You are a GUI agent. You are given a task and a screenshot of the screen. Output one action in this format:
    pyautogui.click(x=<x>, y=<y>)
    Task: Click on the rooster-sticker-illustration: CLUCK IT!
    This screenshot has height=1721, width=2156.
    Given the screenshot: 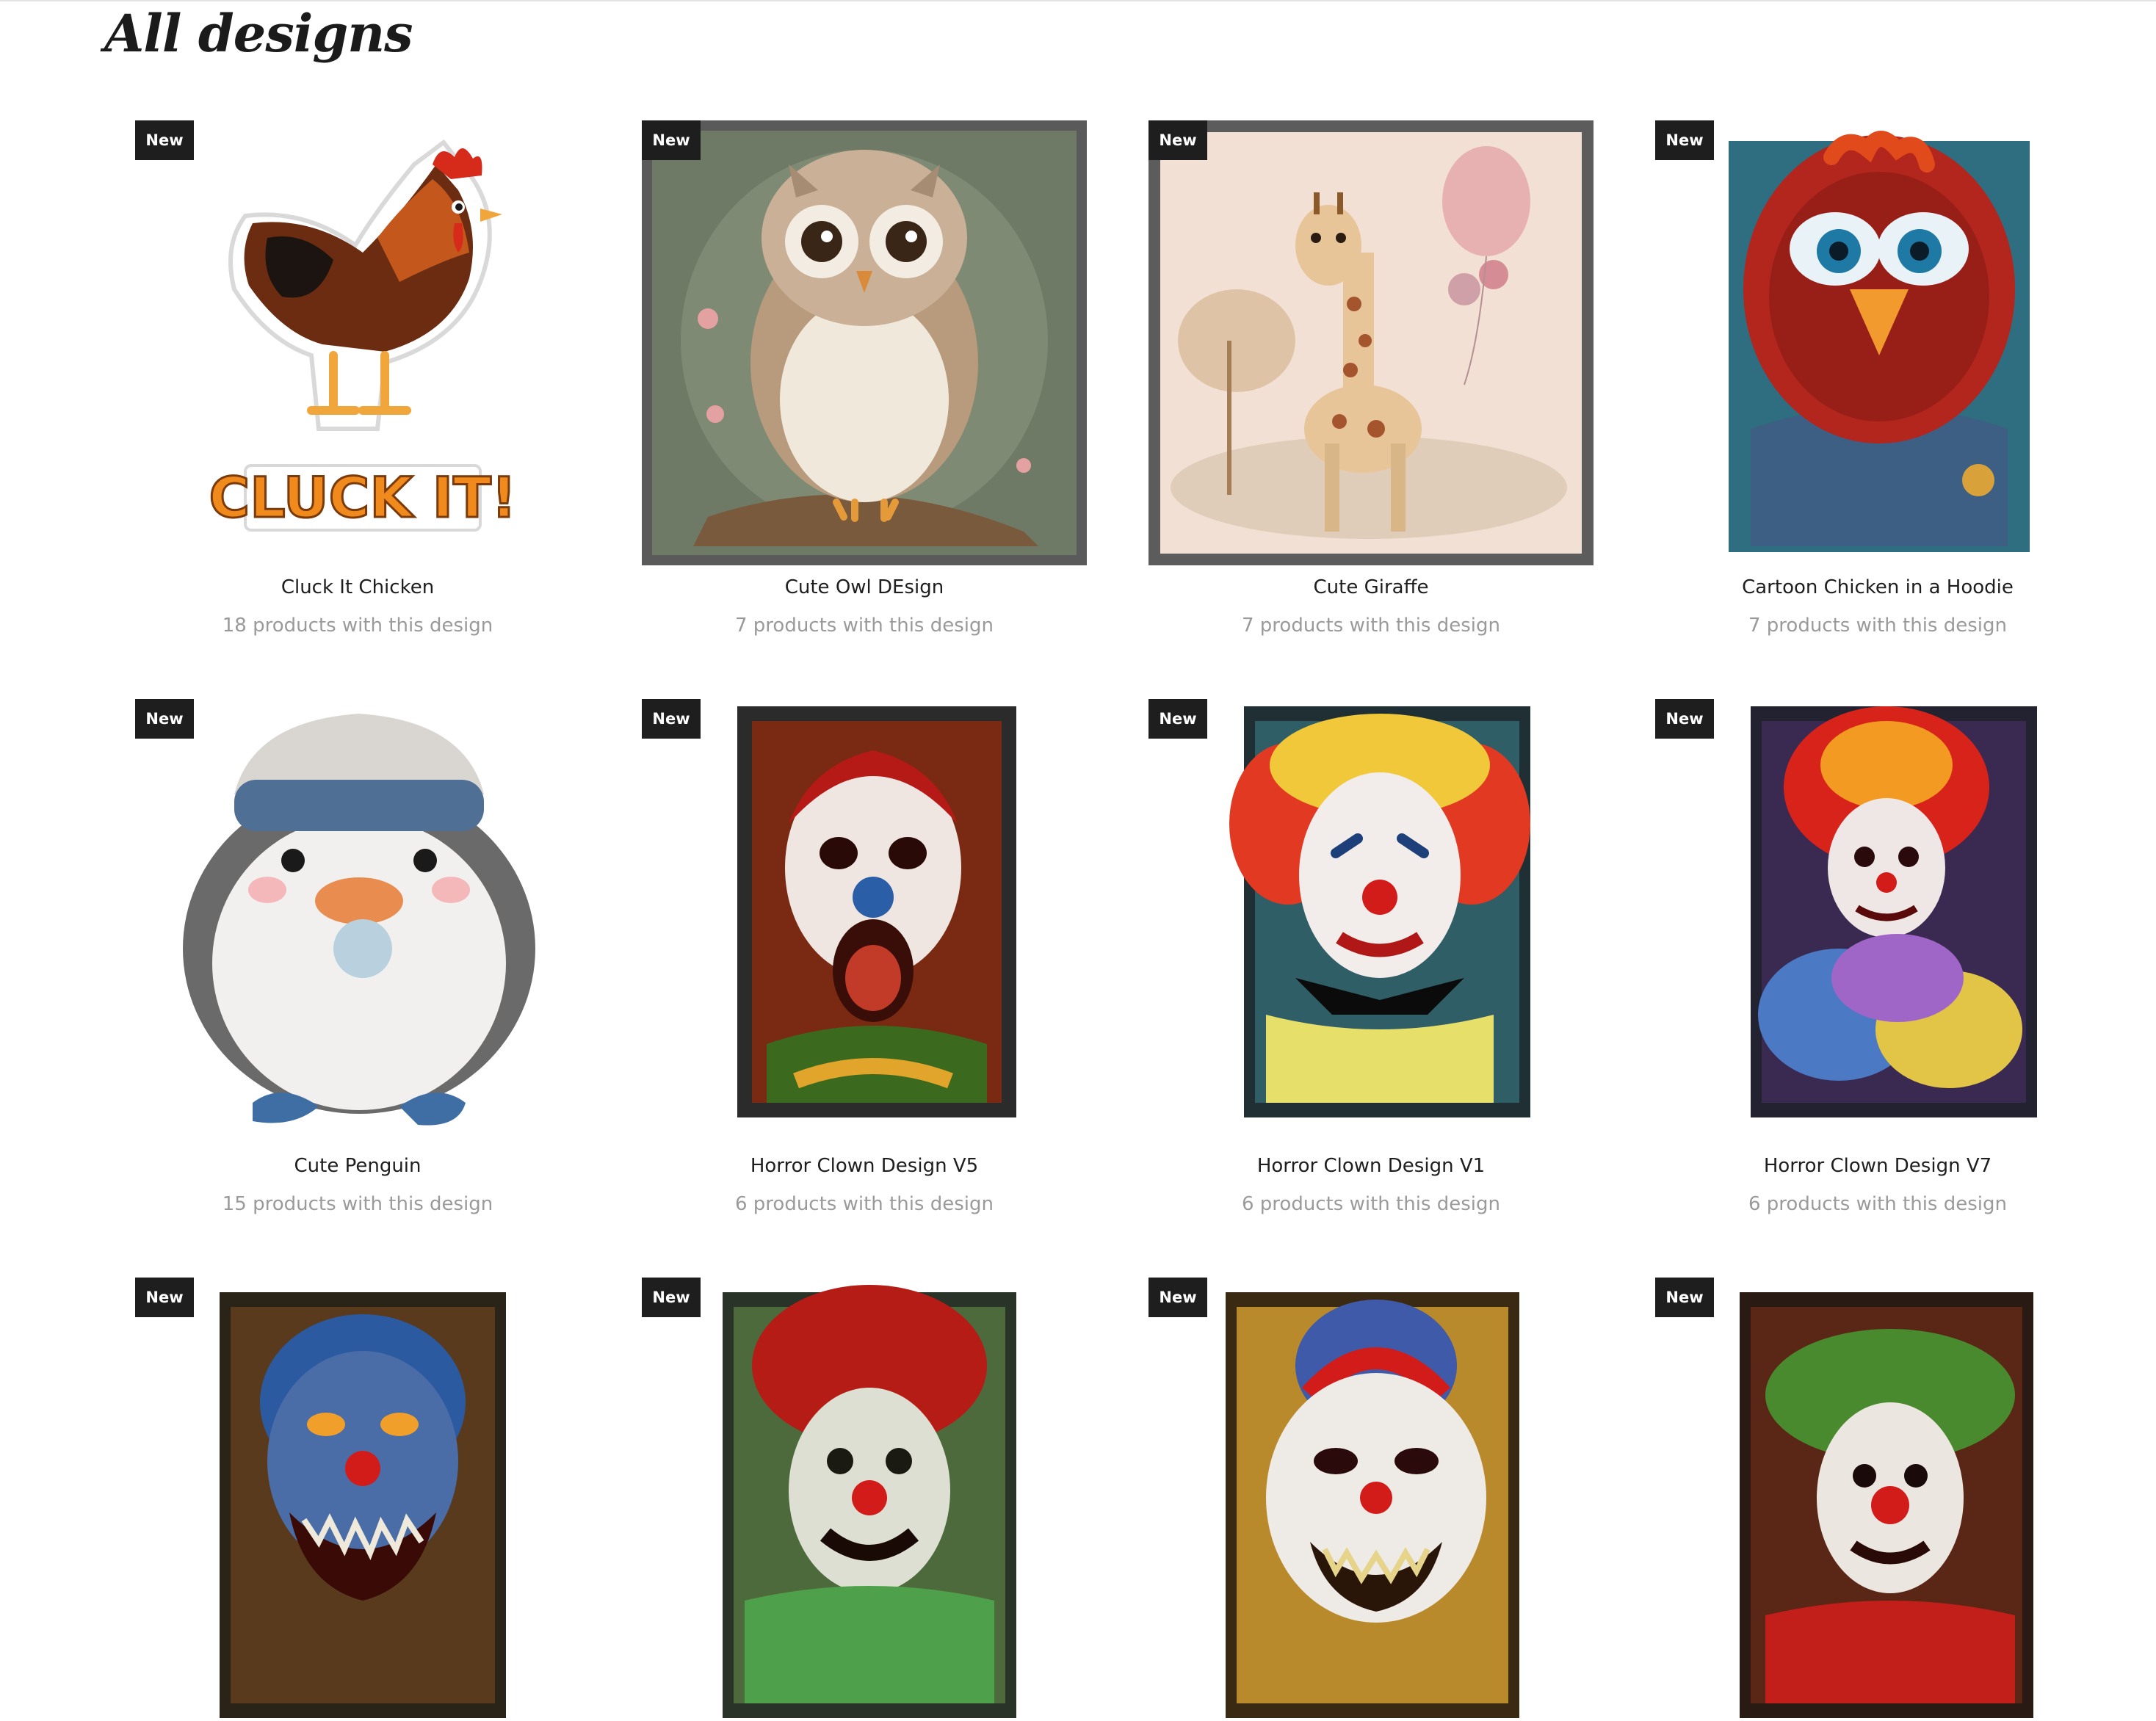 What is the action you would take?
    pyautogui.click(x=357, y=342)
    